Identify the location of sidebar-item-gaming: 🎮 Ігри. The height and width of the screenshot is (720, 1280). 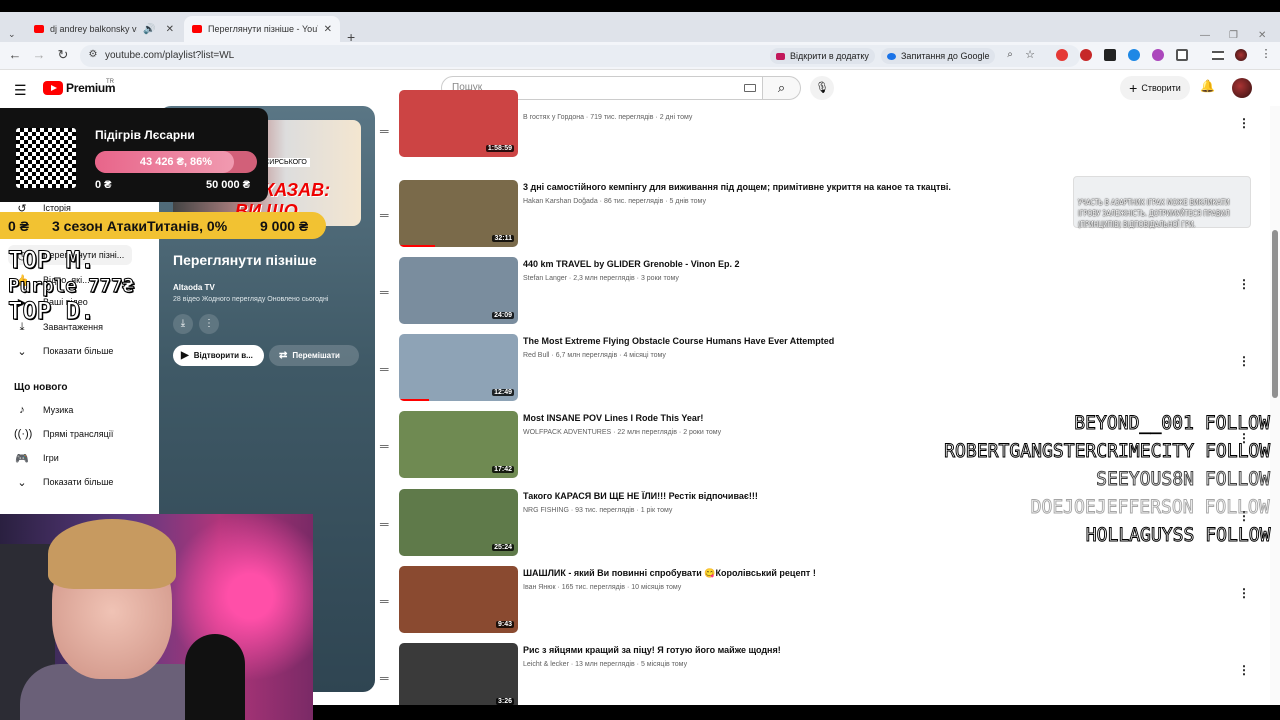
(36, 458).